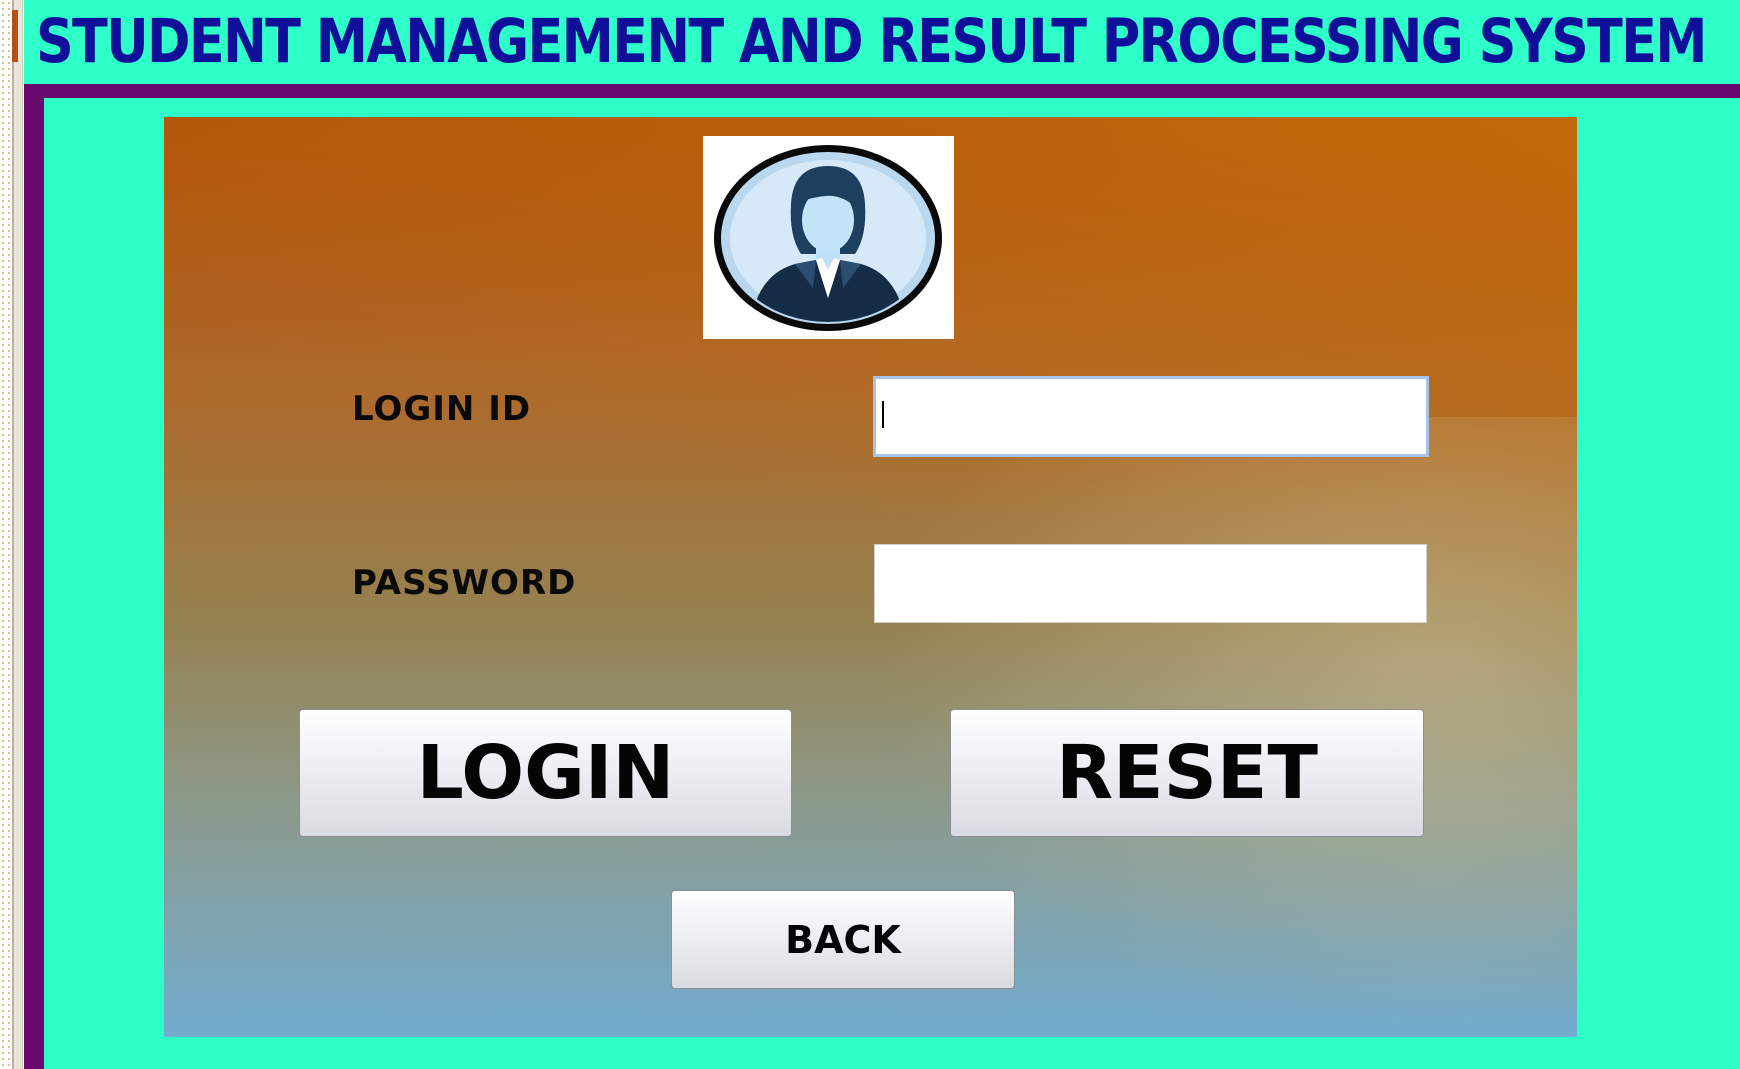 This screenshot has width=1740, height=1069. I want to click on text-caret, so click(883, 414).